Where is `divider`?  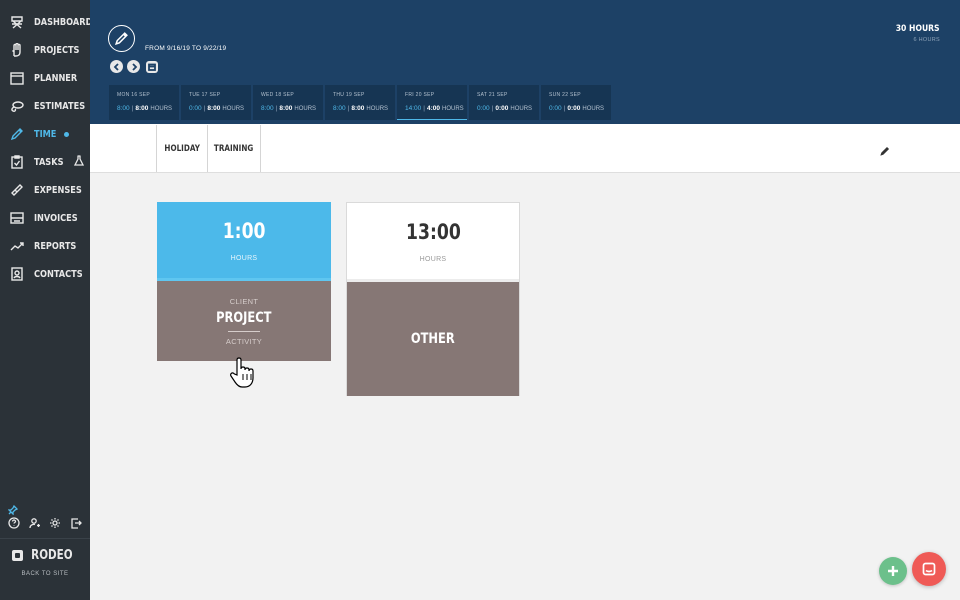 divider is located at coordinates (244, 331).